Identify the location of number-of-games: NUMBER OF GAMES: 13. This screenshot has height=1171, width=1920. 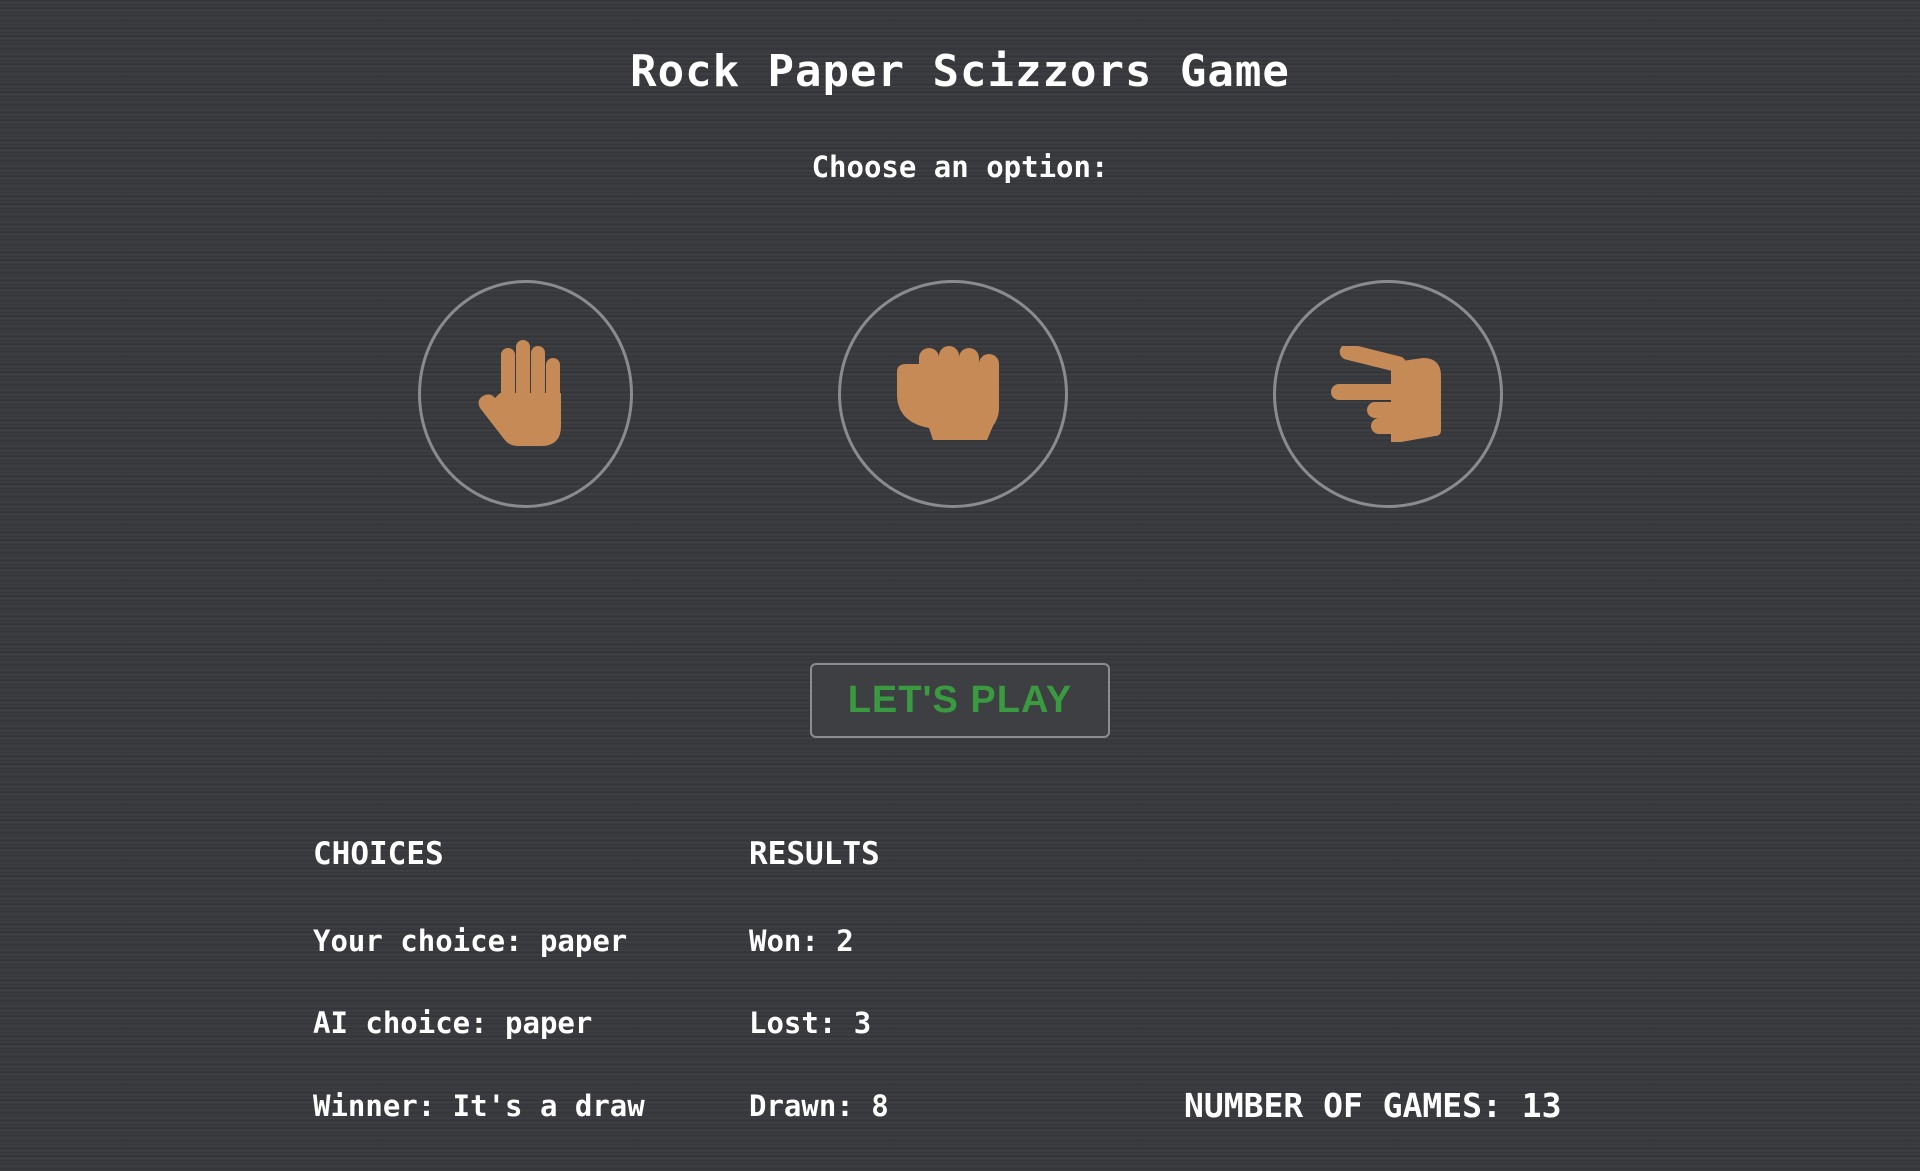
(1373, 1105).